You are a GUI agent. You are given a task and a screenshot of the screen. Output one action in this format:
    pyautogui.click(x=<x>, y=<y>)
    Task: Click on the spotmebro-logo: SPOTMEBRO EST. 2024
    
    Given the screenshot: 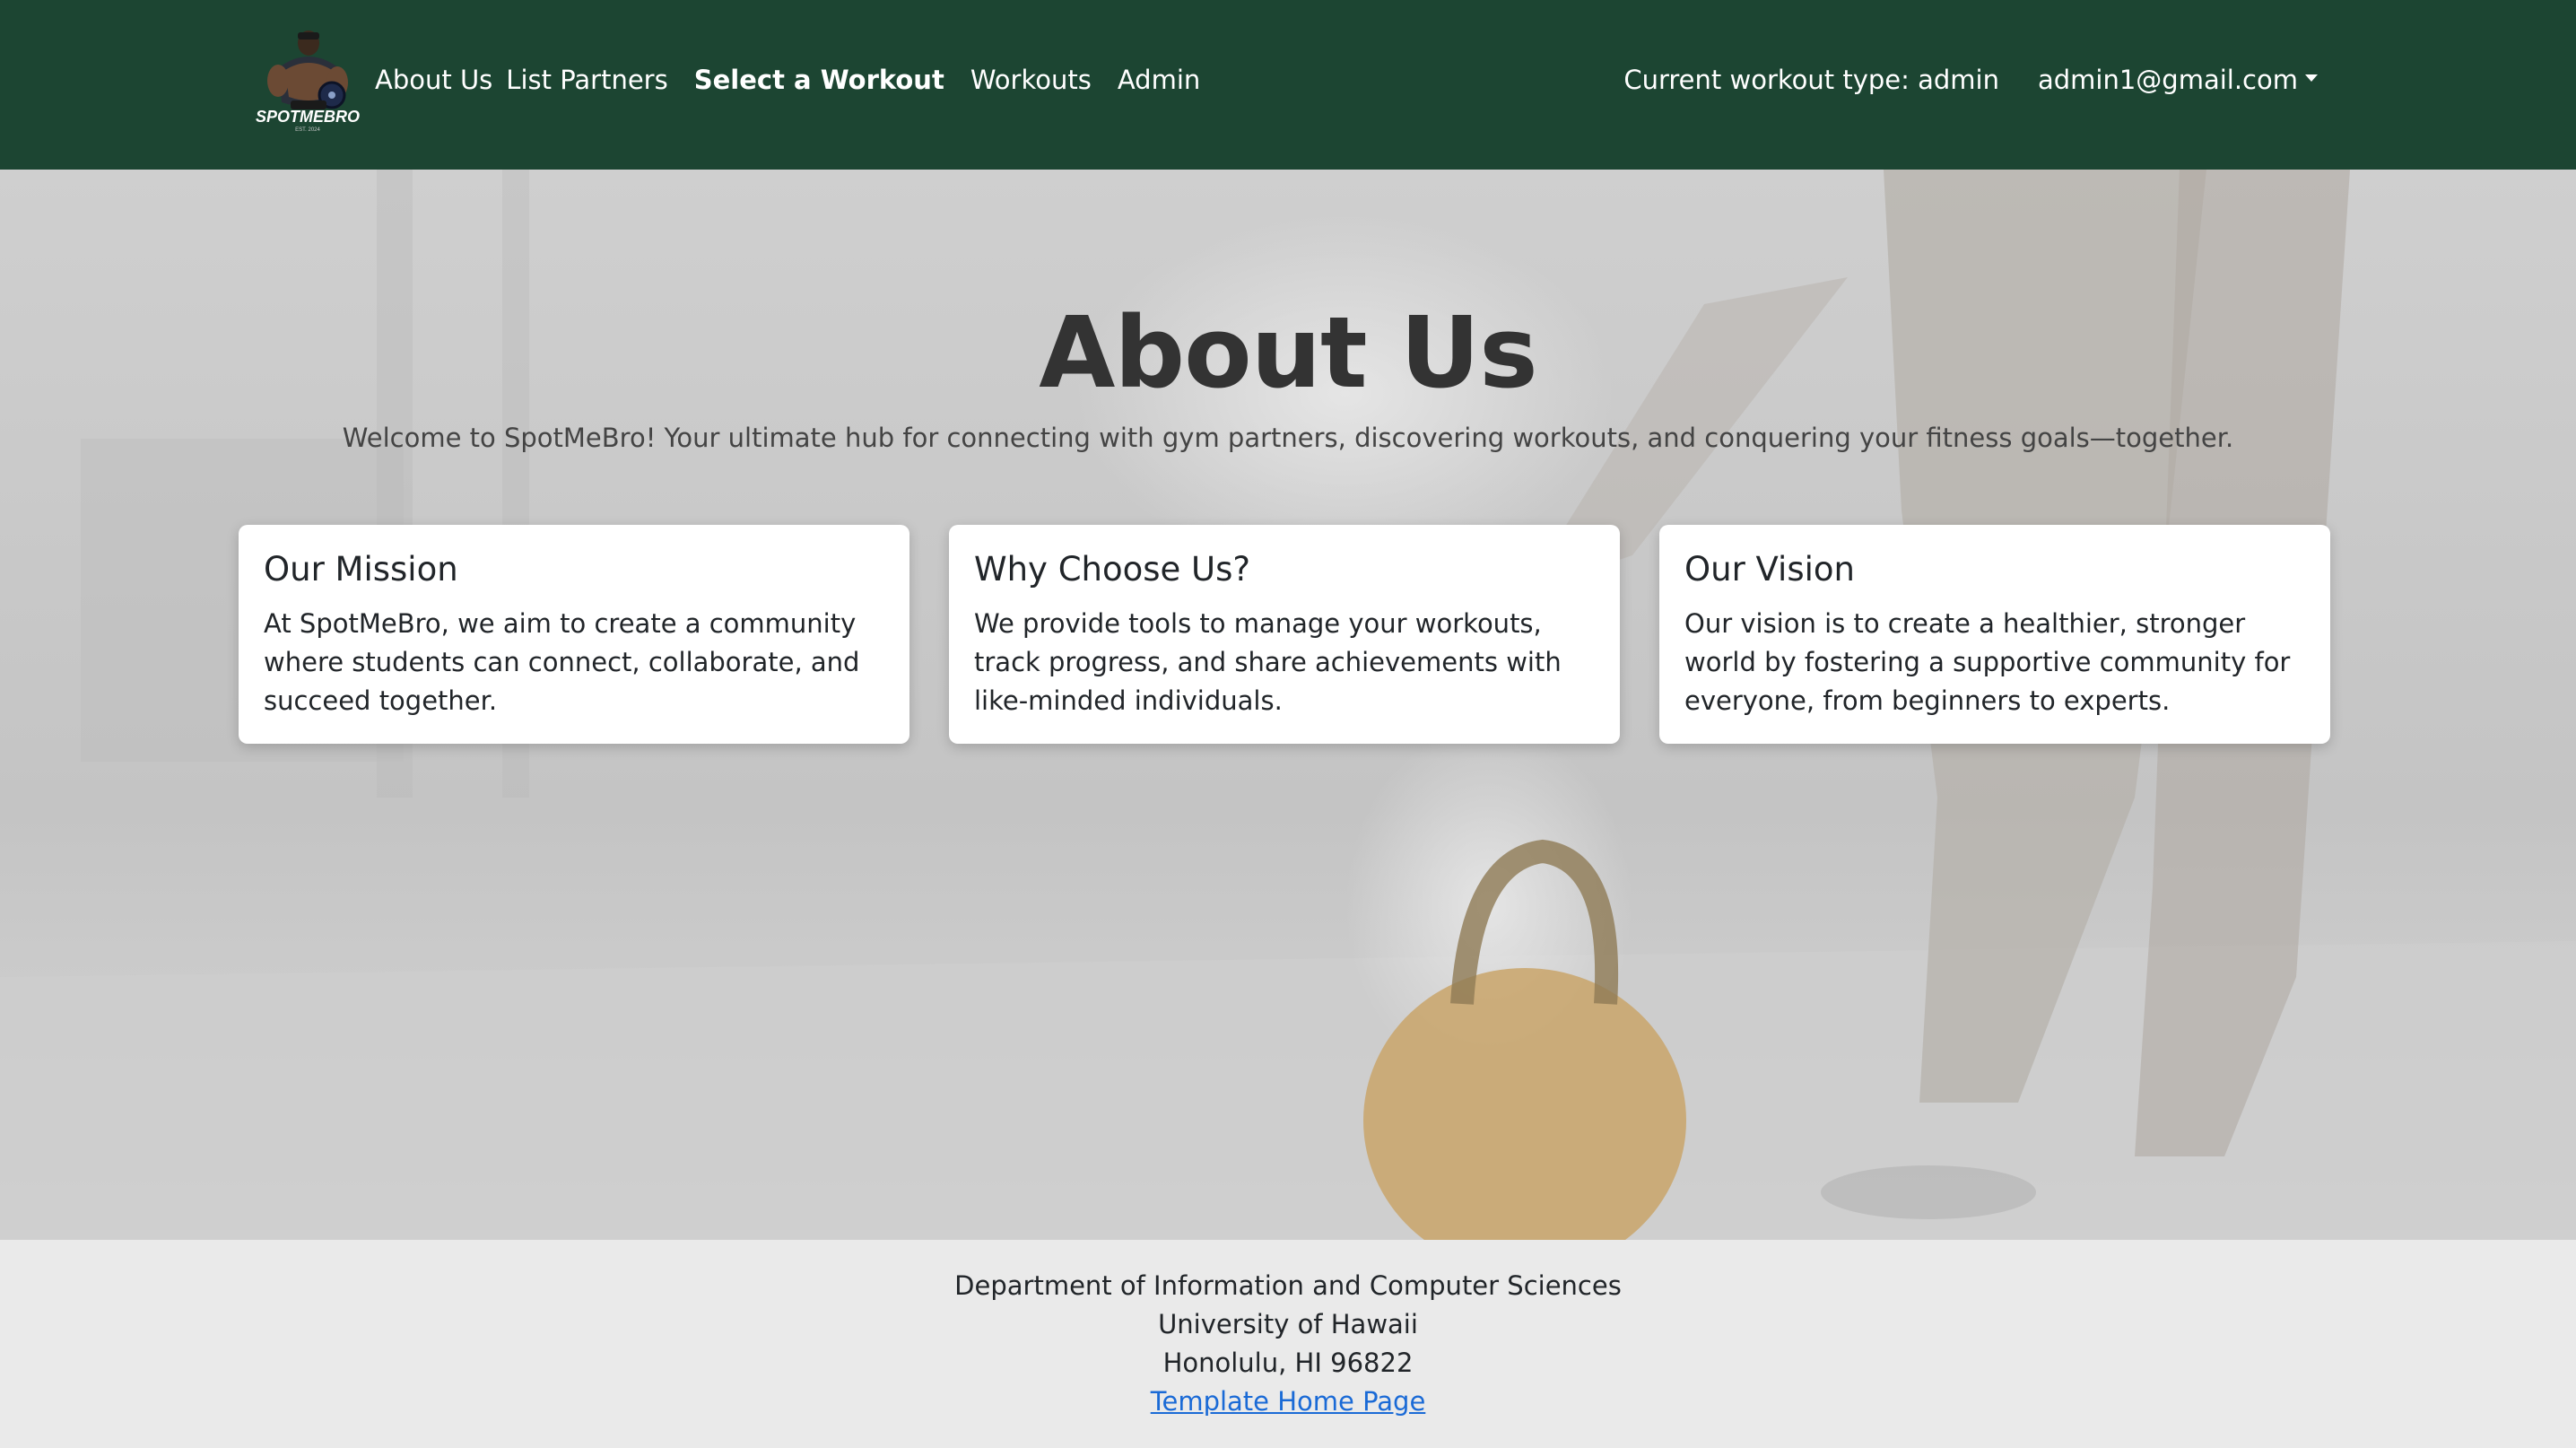 What is the action you would take?
    pyautogui.click(x=308, y=79)
    